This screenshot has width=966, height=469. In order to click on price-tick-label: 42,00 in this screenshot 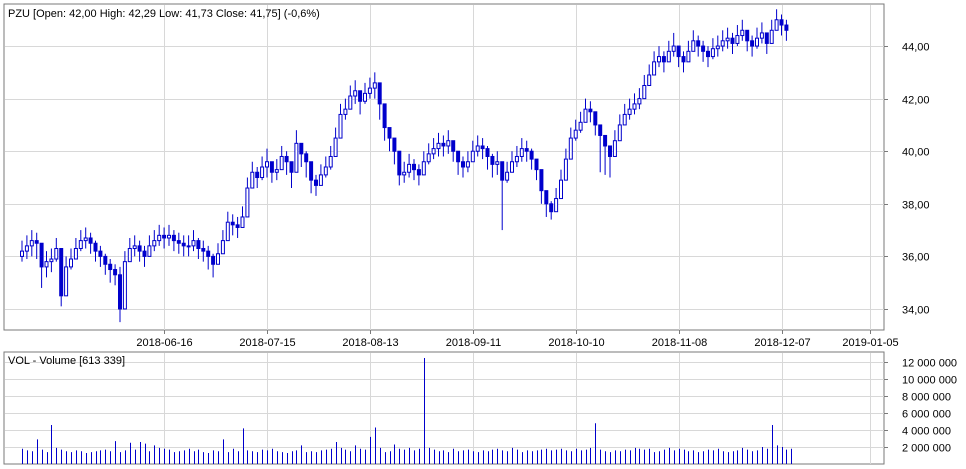, I will do `click(916, 101)`.